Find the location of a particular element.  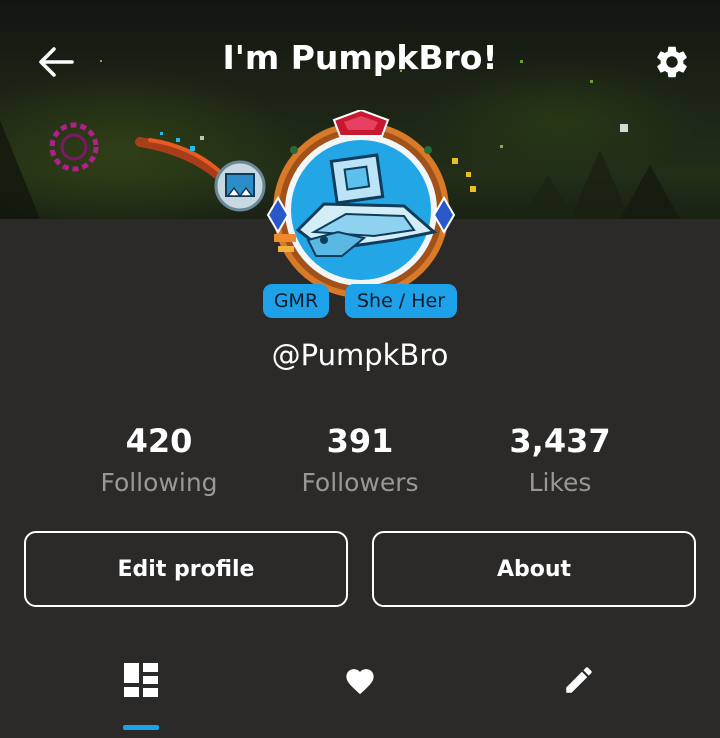

stat-followers: 391 Followers is located at coordinates (360, 458).